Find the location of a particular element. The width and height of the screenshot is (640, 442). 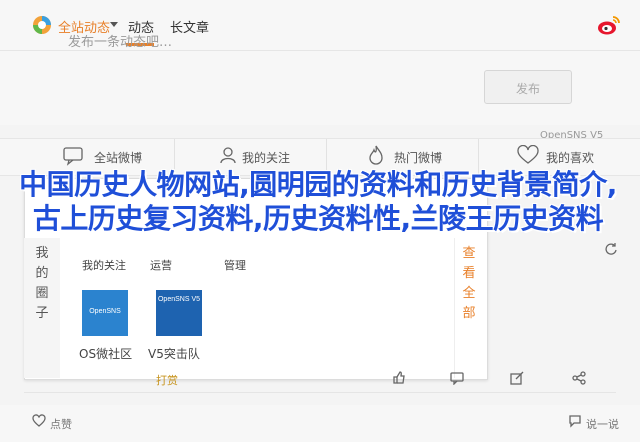

reward-label: 打赏 is located at coordinates (167, 380).